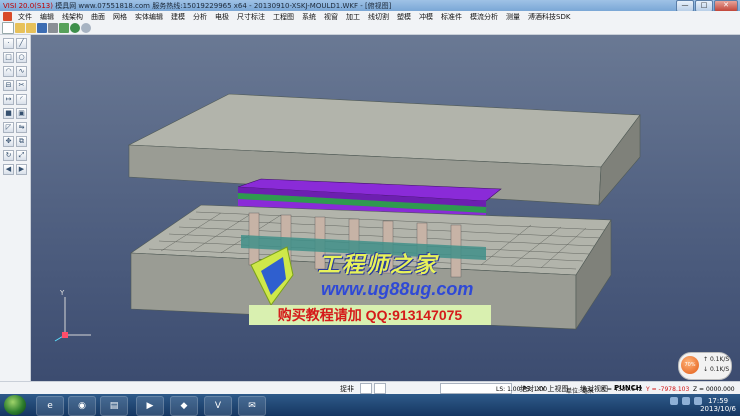 The height and width of the screenshot is (416, 740). Describe the element at coordinates (200, 17) in the screenshot. I see `menu-analysis: 分析` at that location.